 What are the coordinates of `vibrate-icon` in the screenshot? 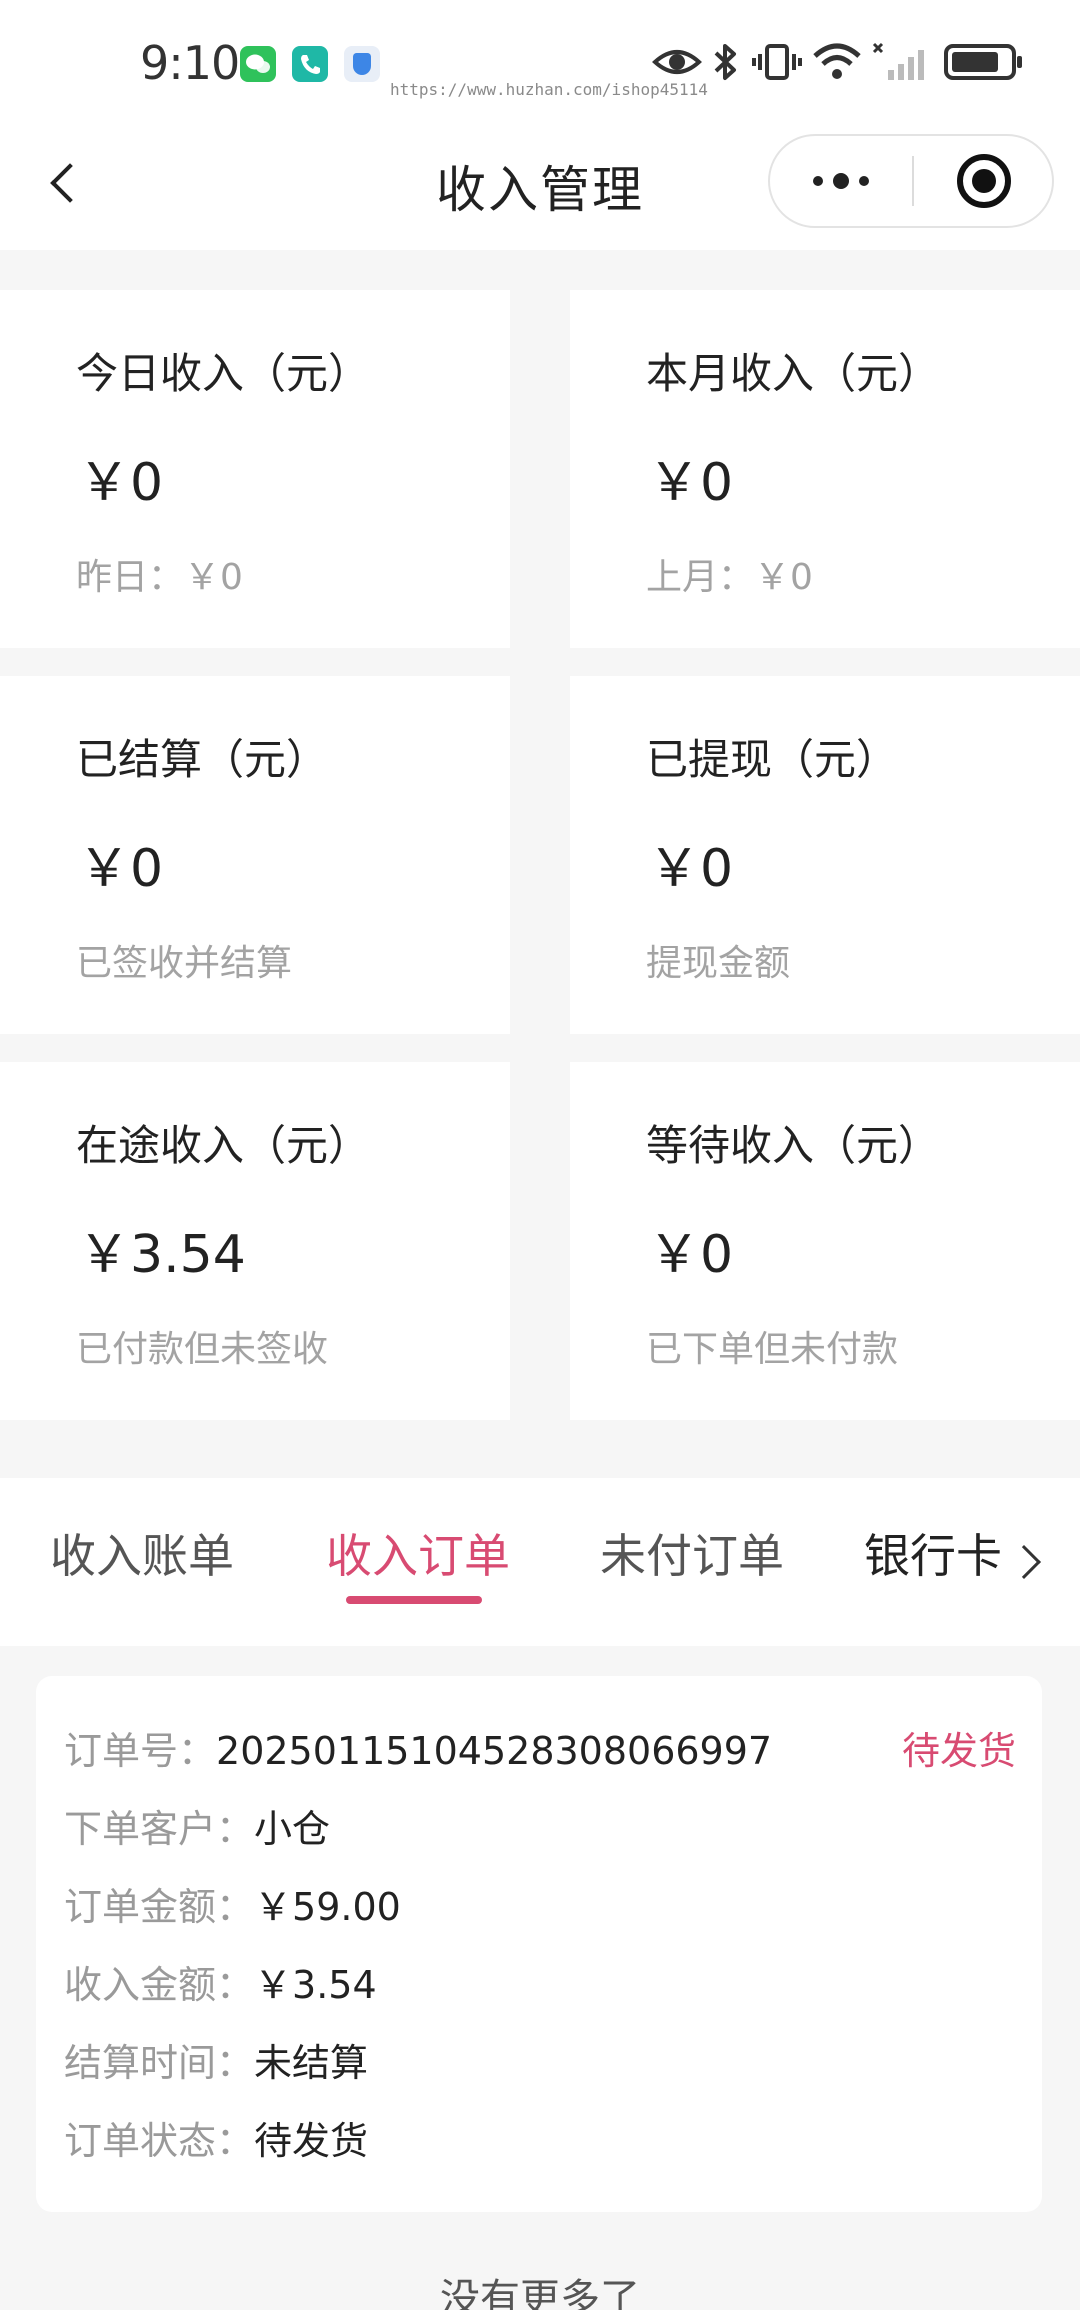 It's located at (777, 62).